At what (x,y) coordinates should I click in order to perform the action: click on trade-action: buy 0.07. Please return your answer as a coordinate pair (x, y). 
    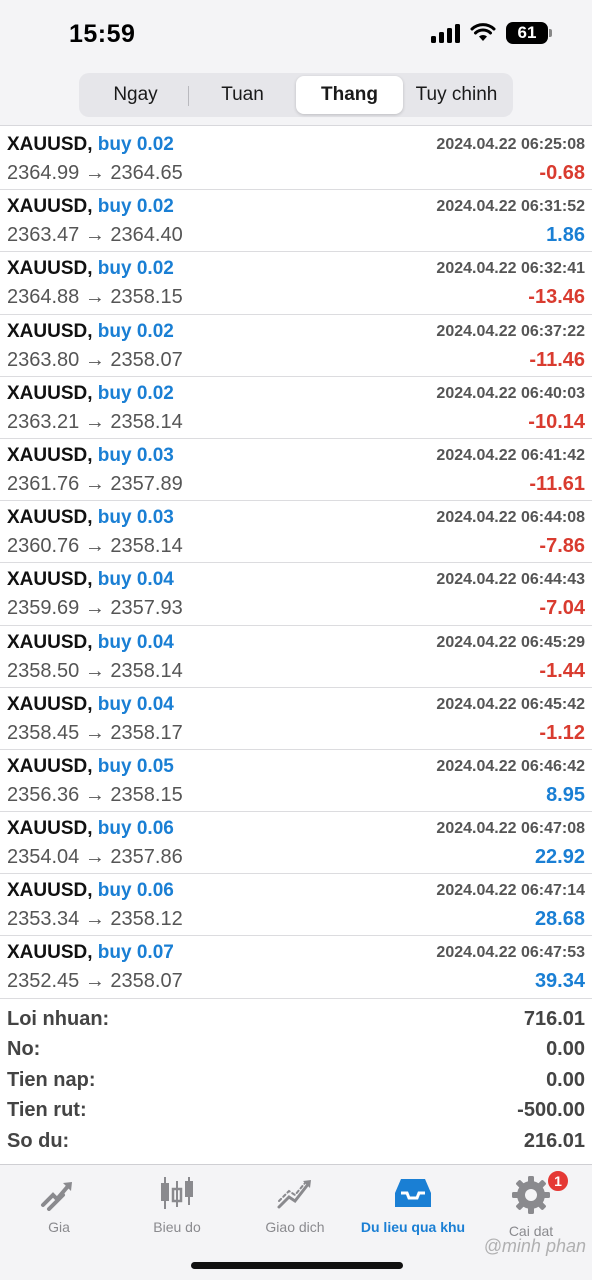
    Looking at the image, I should click on (135, 953).